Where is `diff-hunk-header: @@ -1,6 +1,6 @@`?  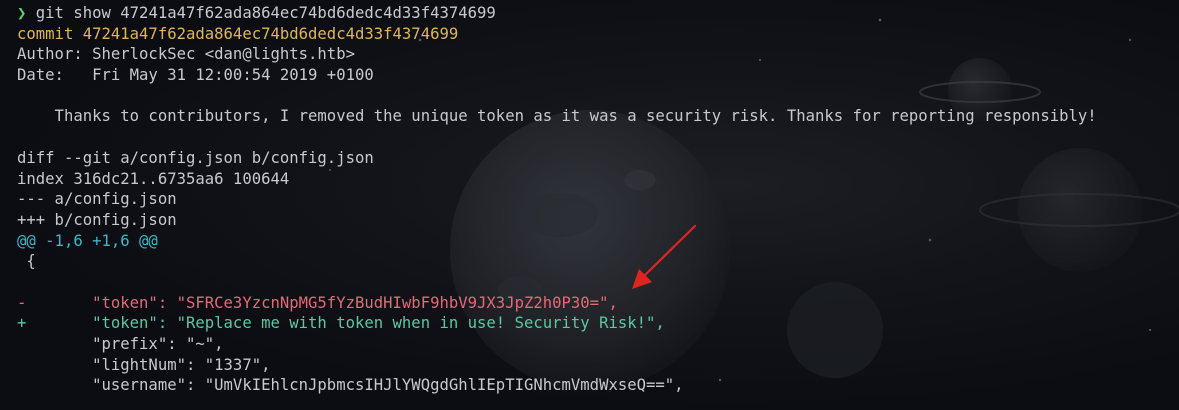 diff-hunk-header: @@ -1,6 +1,6 @@ is located at coordinates (87, 240).